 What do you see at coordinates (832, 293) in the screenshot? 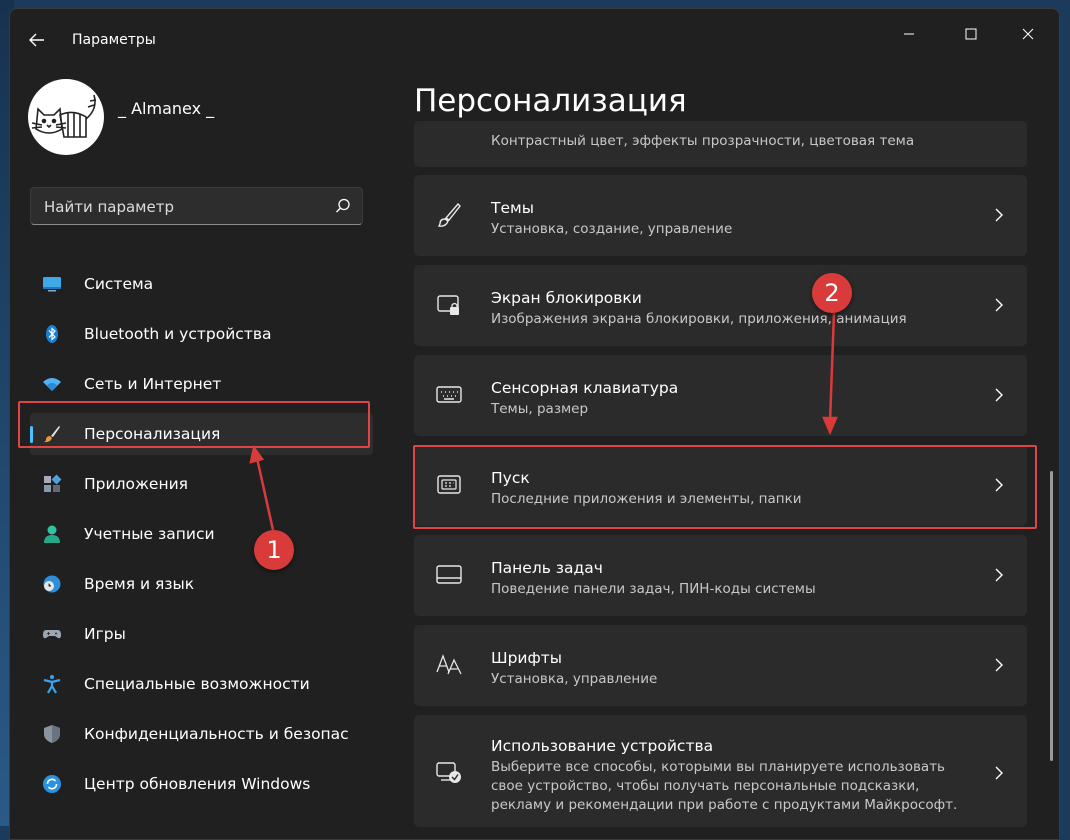
I see `annotation-badge-2: 2` at bounding box center [832, 293].